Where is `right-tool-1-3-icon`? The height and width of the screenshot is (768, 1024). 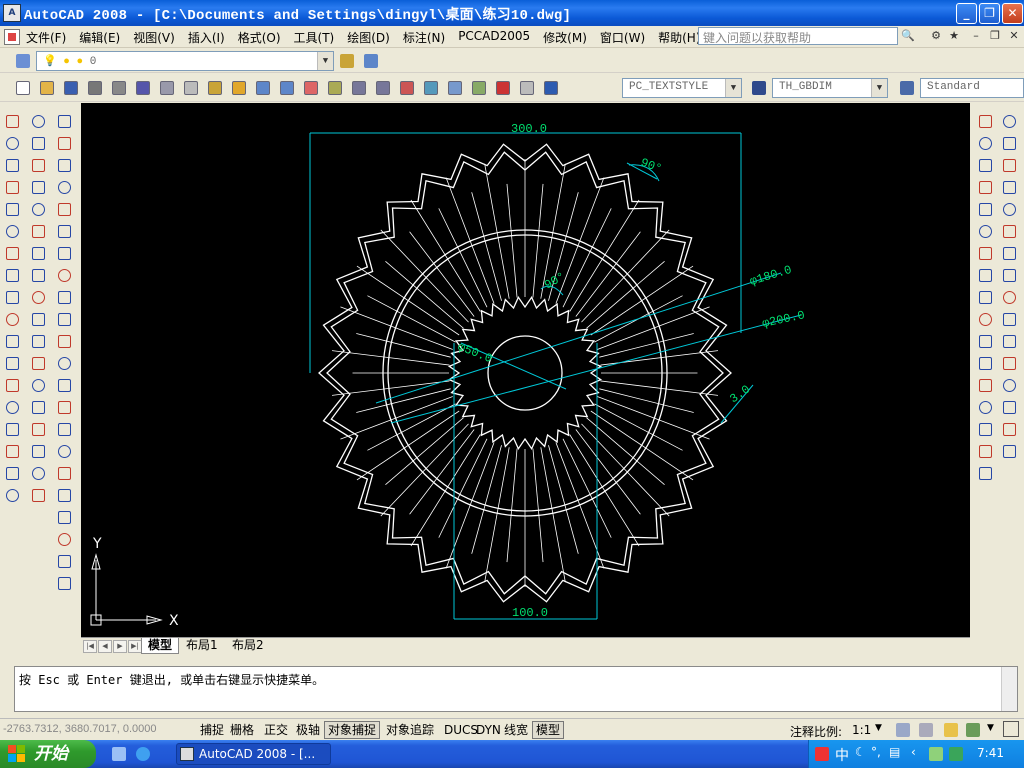 right-tool-1-3-icon is located at coordinates (1009, 187).